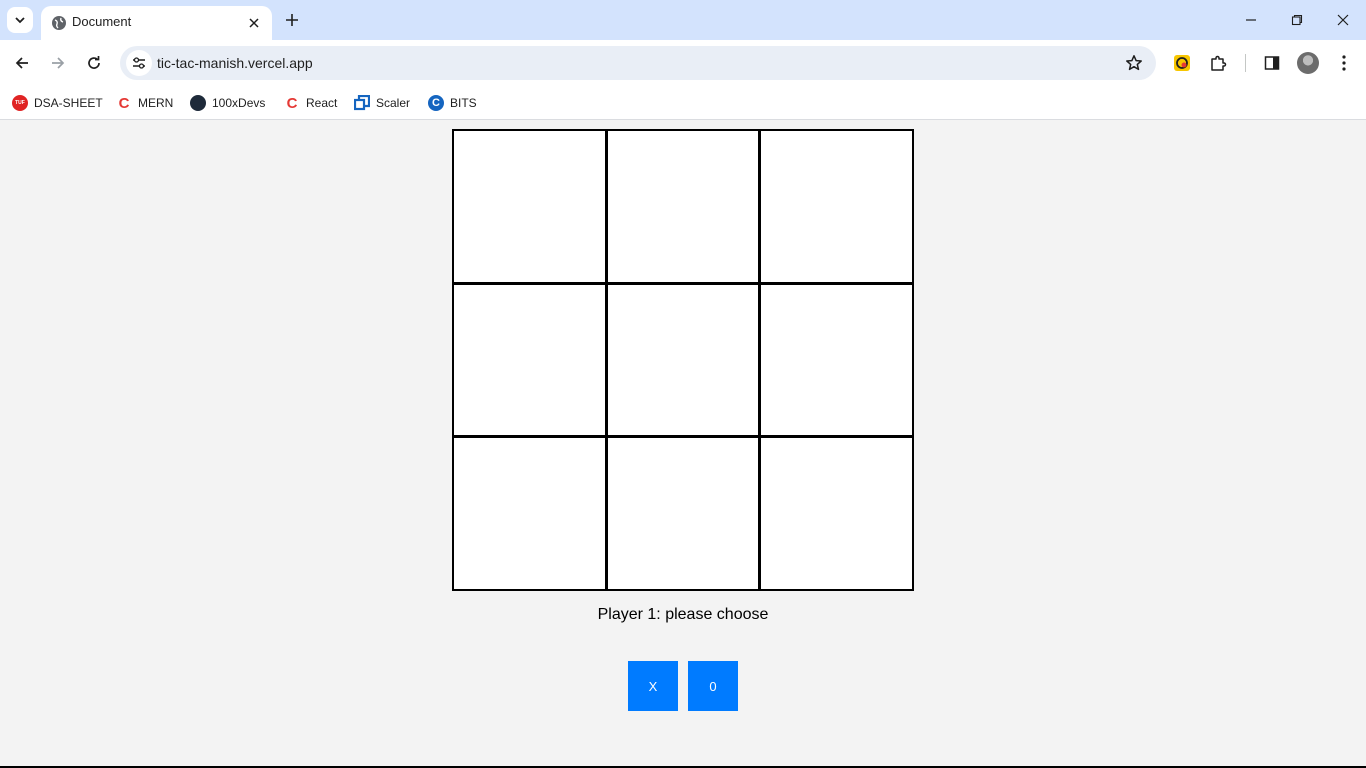 Image resolution: width=1366 pixels, height=768 pixels. I want to click on browser-toolbar: tic-tac-manish.vercel.app, so click(683, 63).